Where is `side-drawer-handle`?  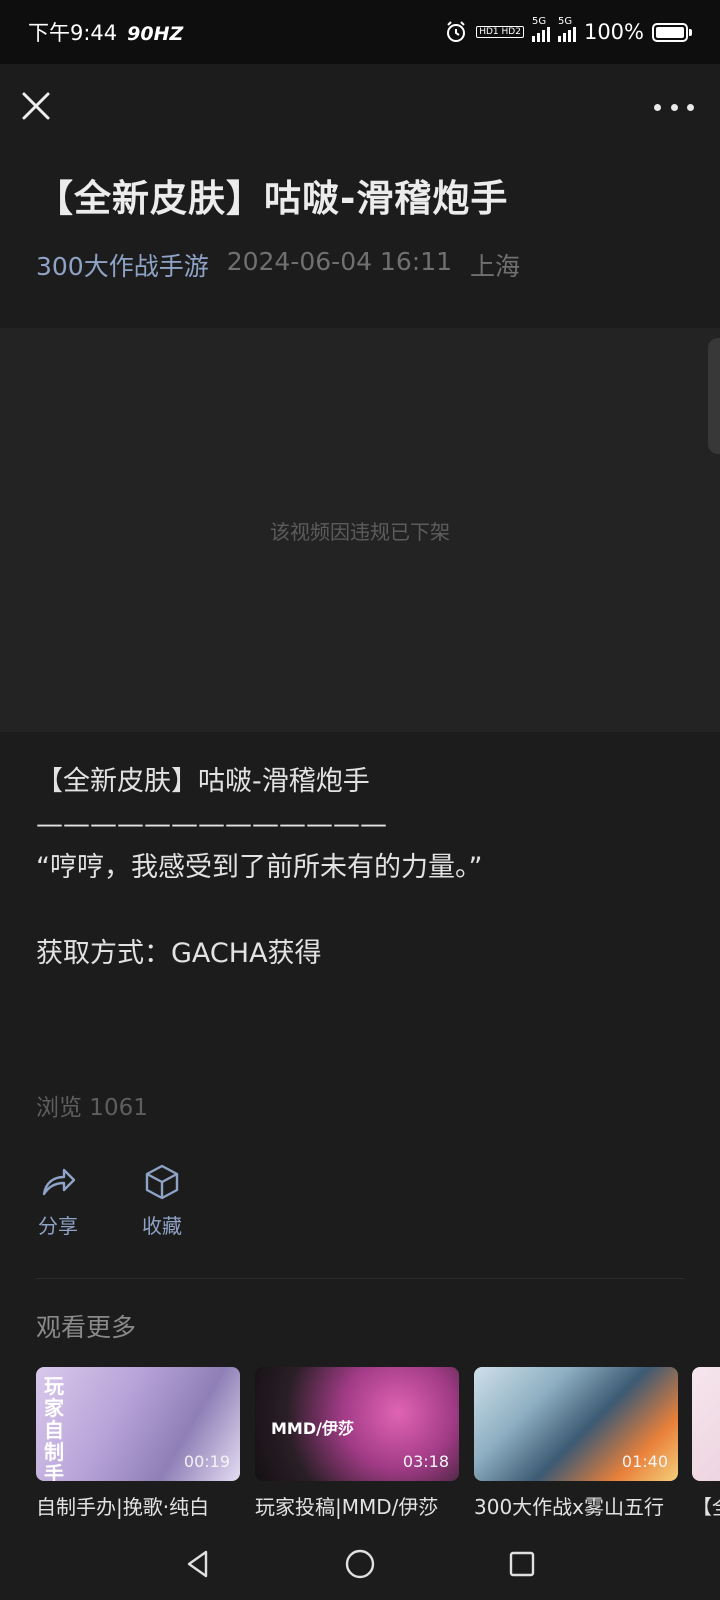
side-drawer-handle is located at coordinates (714, 396).